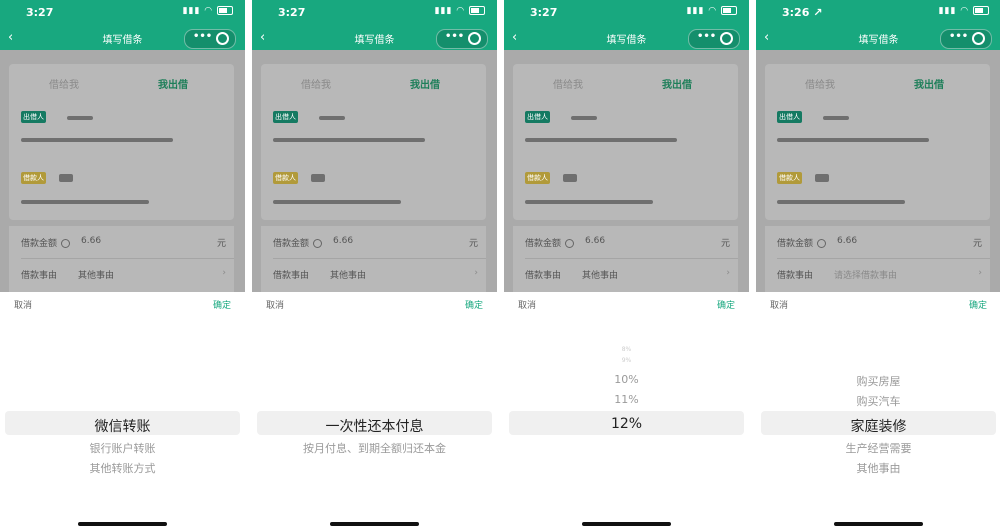  I want to click on picker-option: 其他转账方式, so click(122, 468).